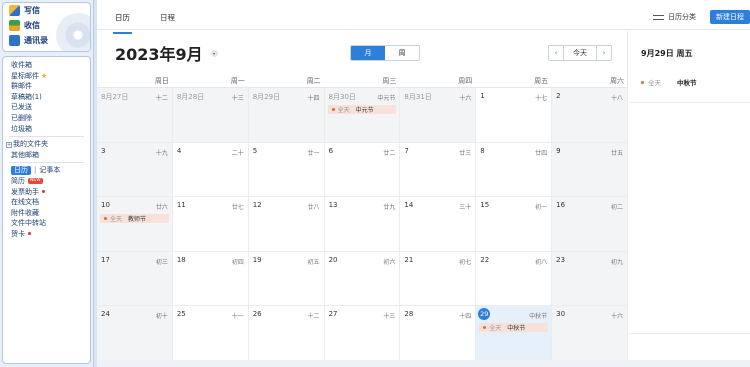 The height and width of the screenshot is (367, 750). Describe the element at coordinates (237, 262) in the screenshot. I see `lunar-date: 初四` at that location.